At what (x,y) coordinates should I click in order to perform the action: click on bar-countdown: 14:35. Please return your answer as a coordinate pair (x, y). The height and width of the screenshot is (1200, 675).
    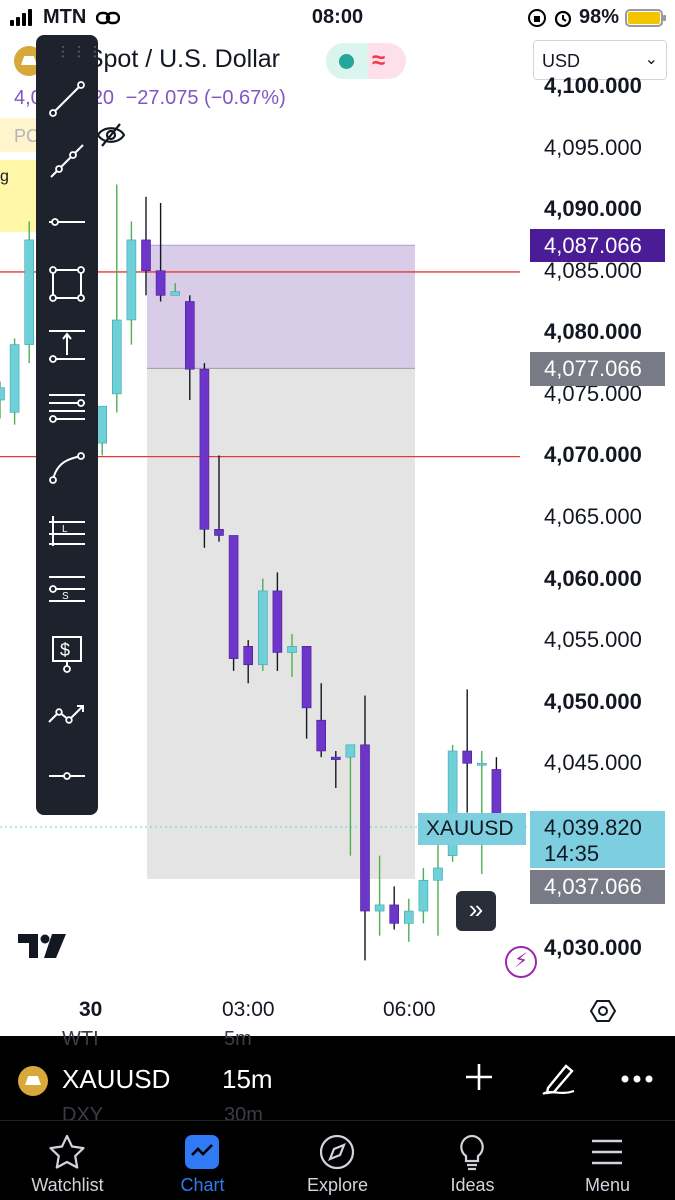
    Looking at the image, I should click on (572, 853).